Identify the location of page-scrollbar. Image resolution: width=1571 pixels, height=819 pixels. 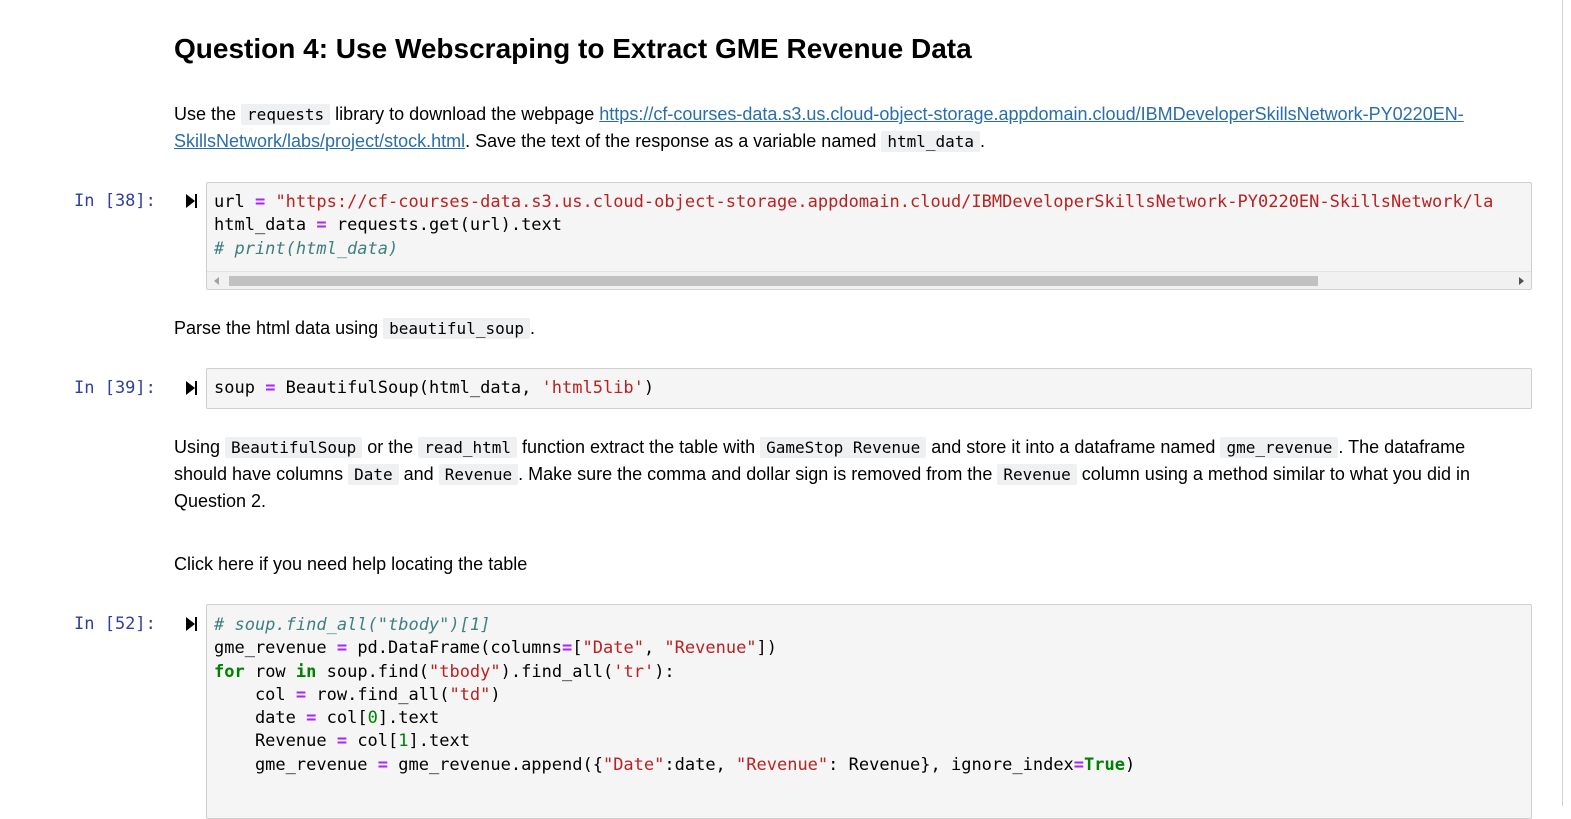
(1565, 403).